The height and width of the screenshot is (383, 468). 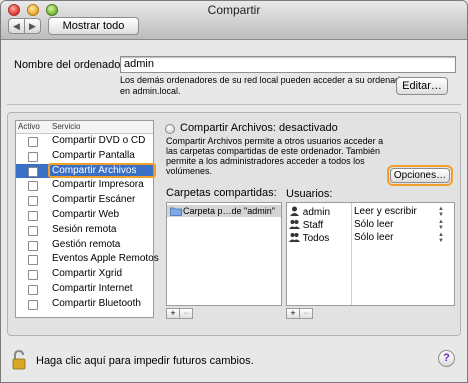 I want to click on service-row: Eventos Apple Remotos, so click(x=87, y=259).